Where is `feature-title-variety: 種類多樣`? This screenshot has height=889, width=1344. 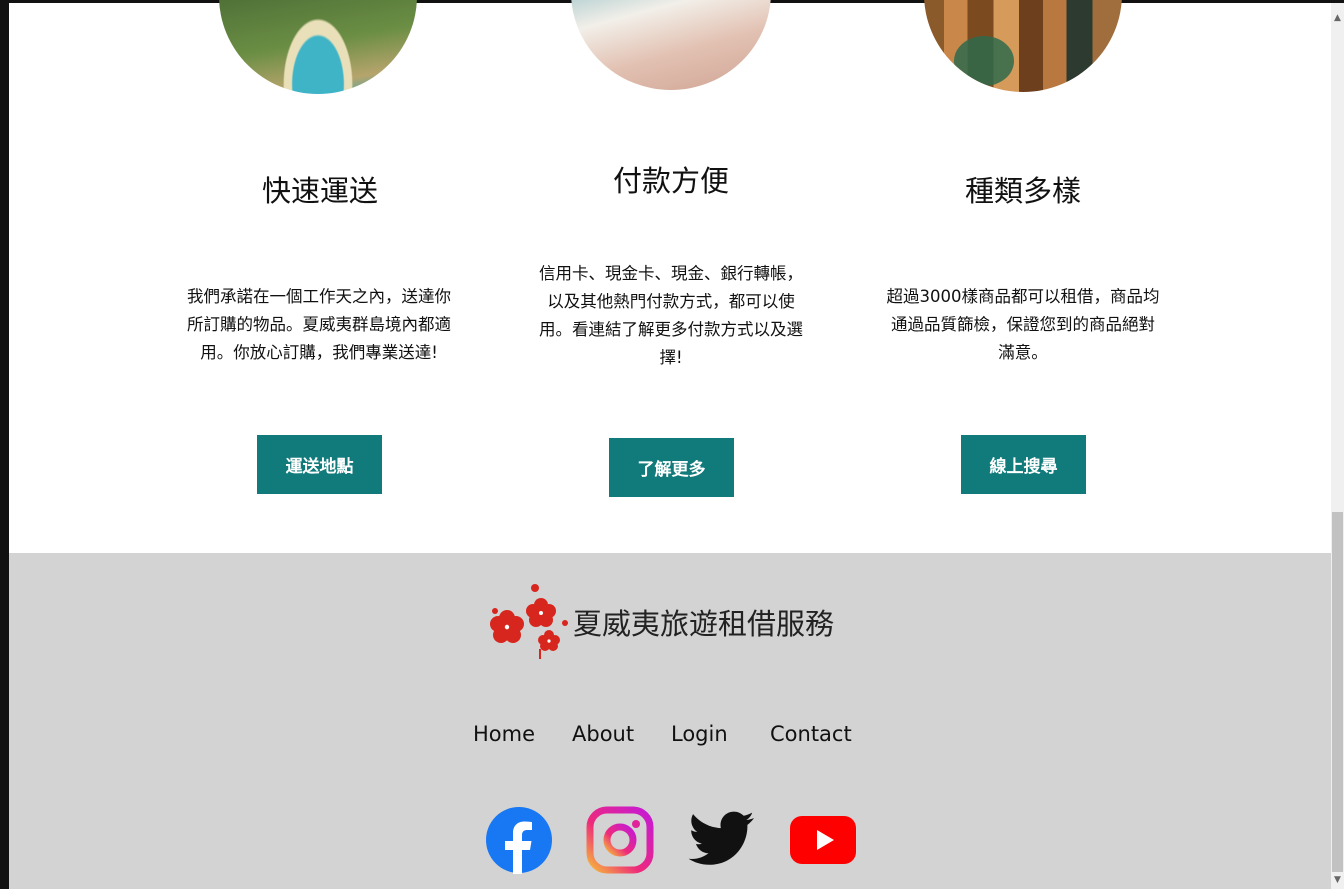 feature-title-variety: 種類多樣 is located at coordinates (1022, 191).